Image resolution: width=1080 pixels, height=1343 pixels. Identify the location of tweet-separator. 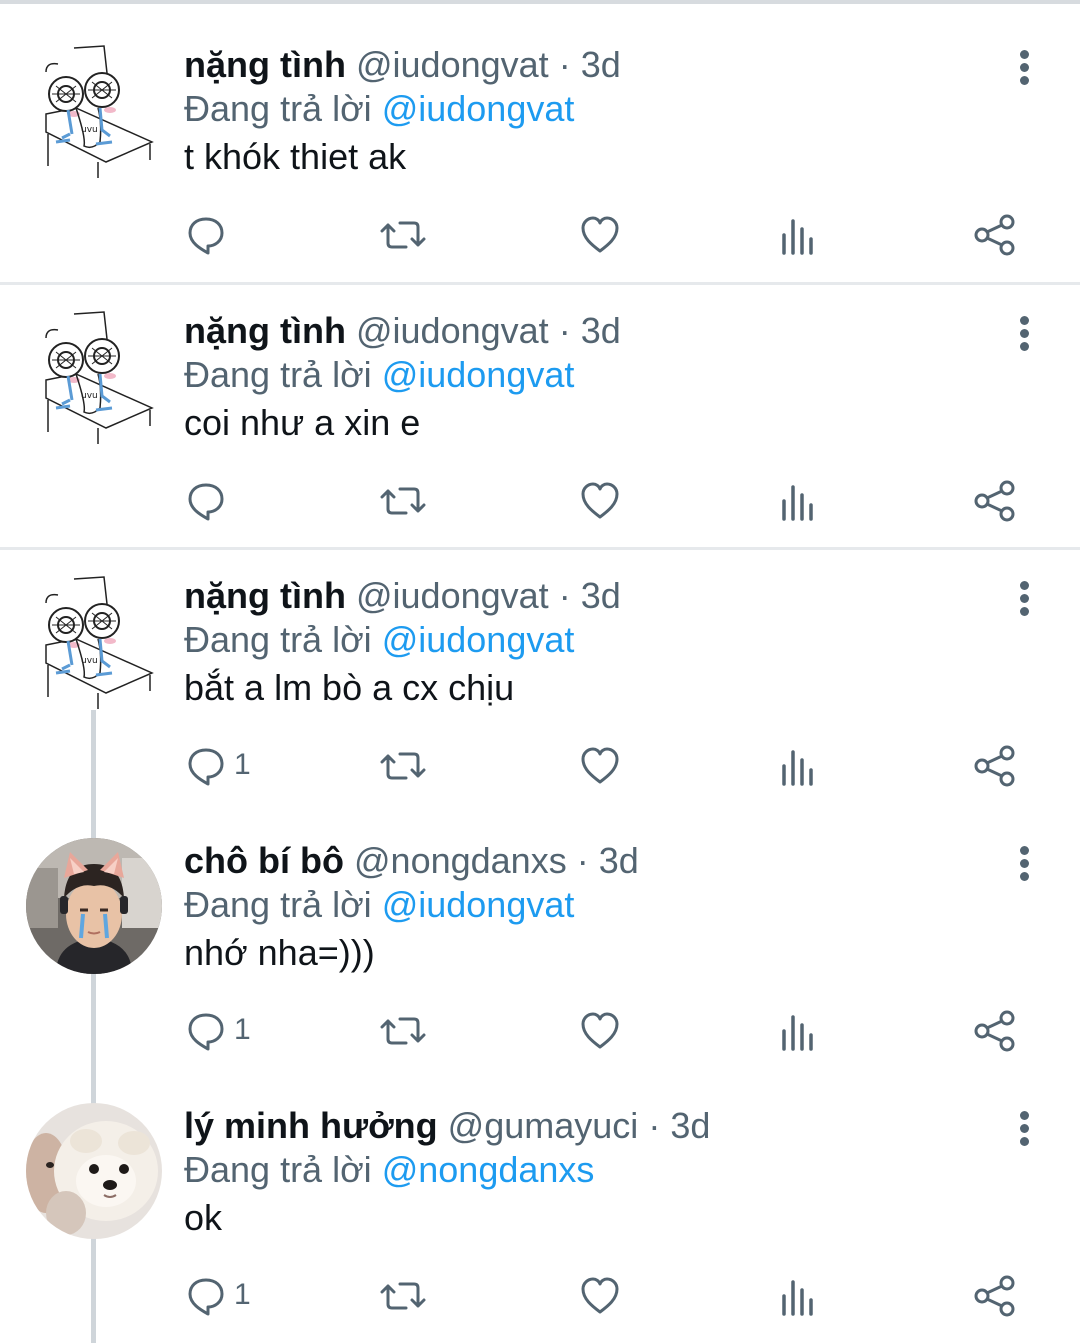
(540, 283).